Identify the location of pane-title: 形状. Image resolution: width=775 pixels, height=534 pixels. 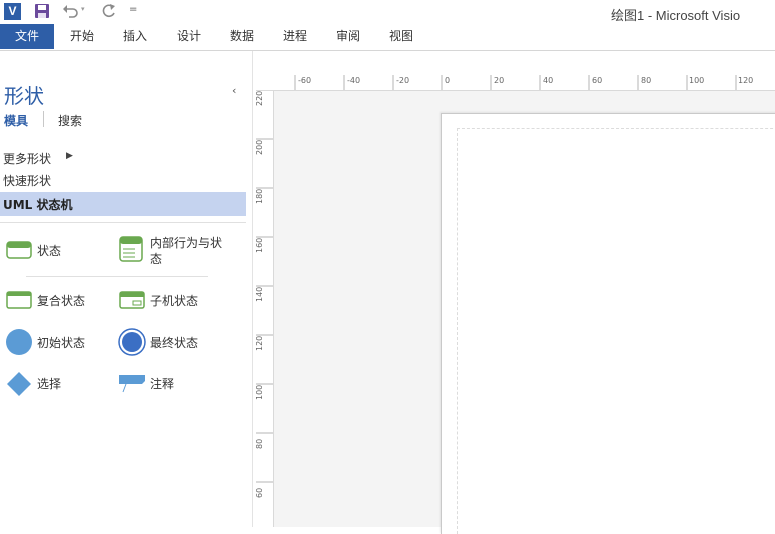
(24, 96).